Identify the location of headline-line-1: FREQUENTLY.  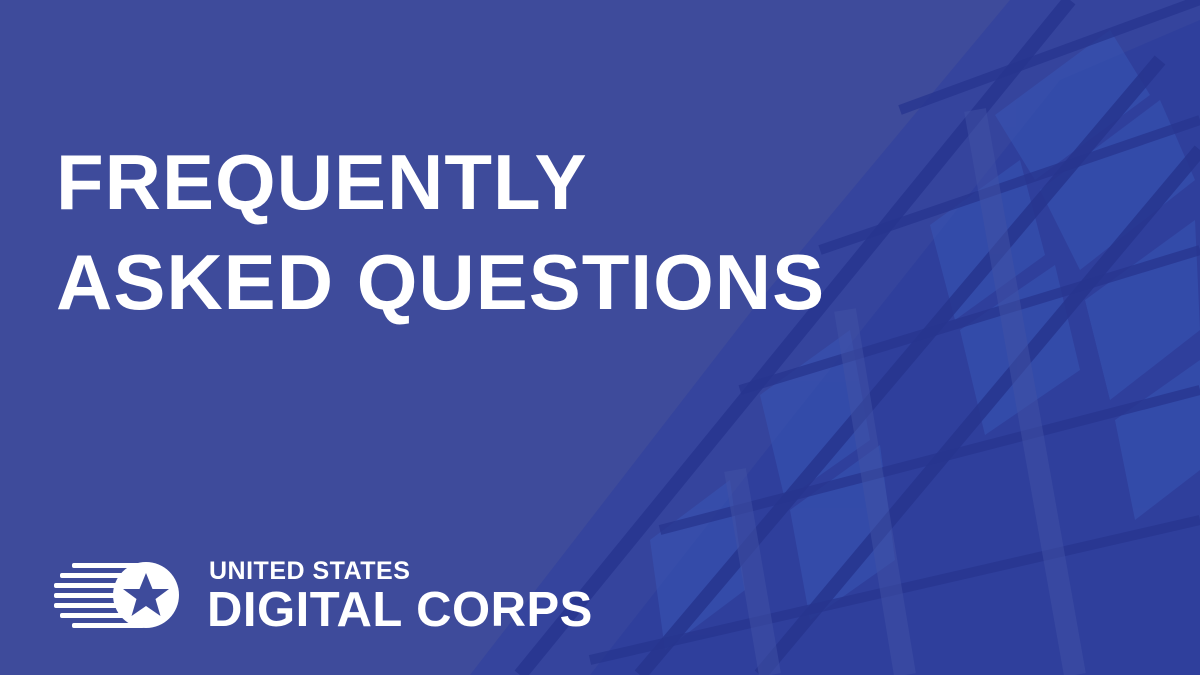
(322, 182).